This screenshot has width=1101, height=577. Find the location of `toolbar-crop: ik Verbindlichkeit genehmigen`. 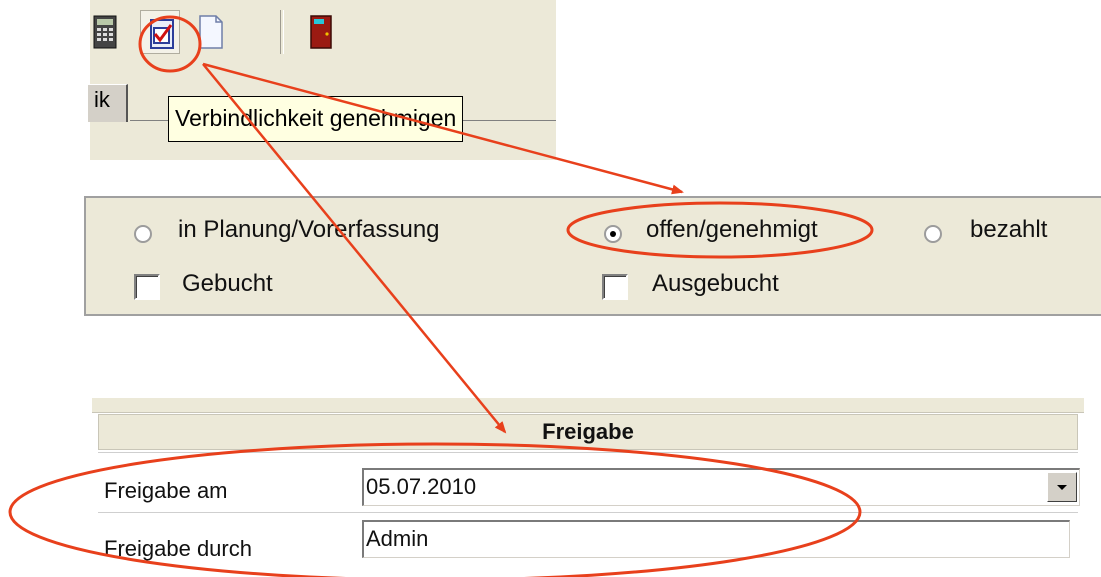

toolbar-crop: ik Verbindlichkeit genehmigen is located at coordinates (322, 80).